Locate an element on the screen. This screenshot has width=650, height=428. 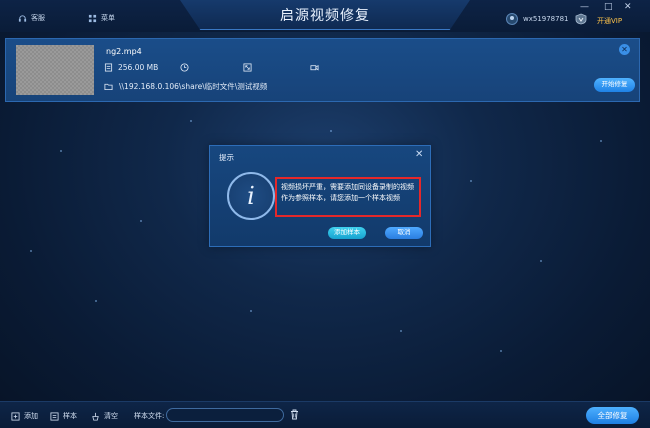
file-path-row: \\192.168.0.106\share\临时文件\测试视频 is located at coordinates (185, 86).